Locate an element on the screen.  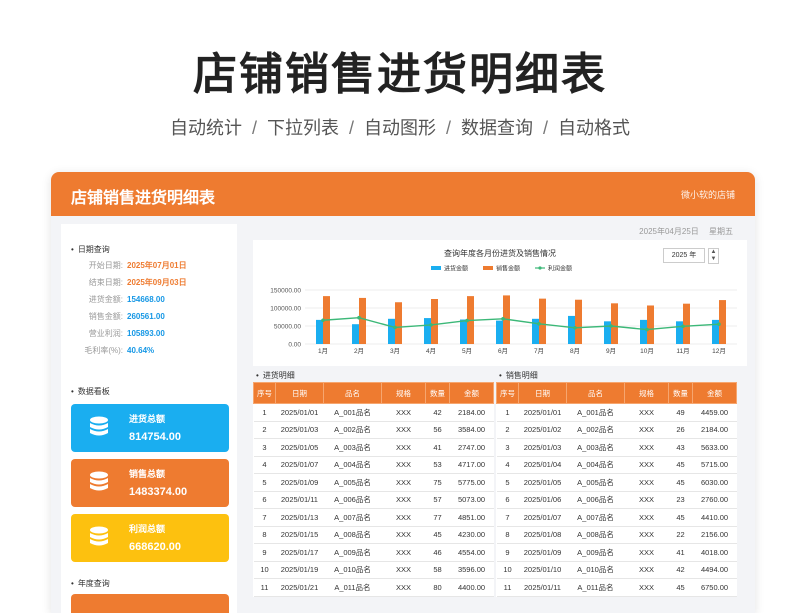
table-cell: 2025/01/07 is located at coordinates (299, 465).